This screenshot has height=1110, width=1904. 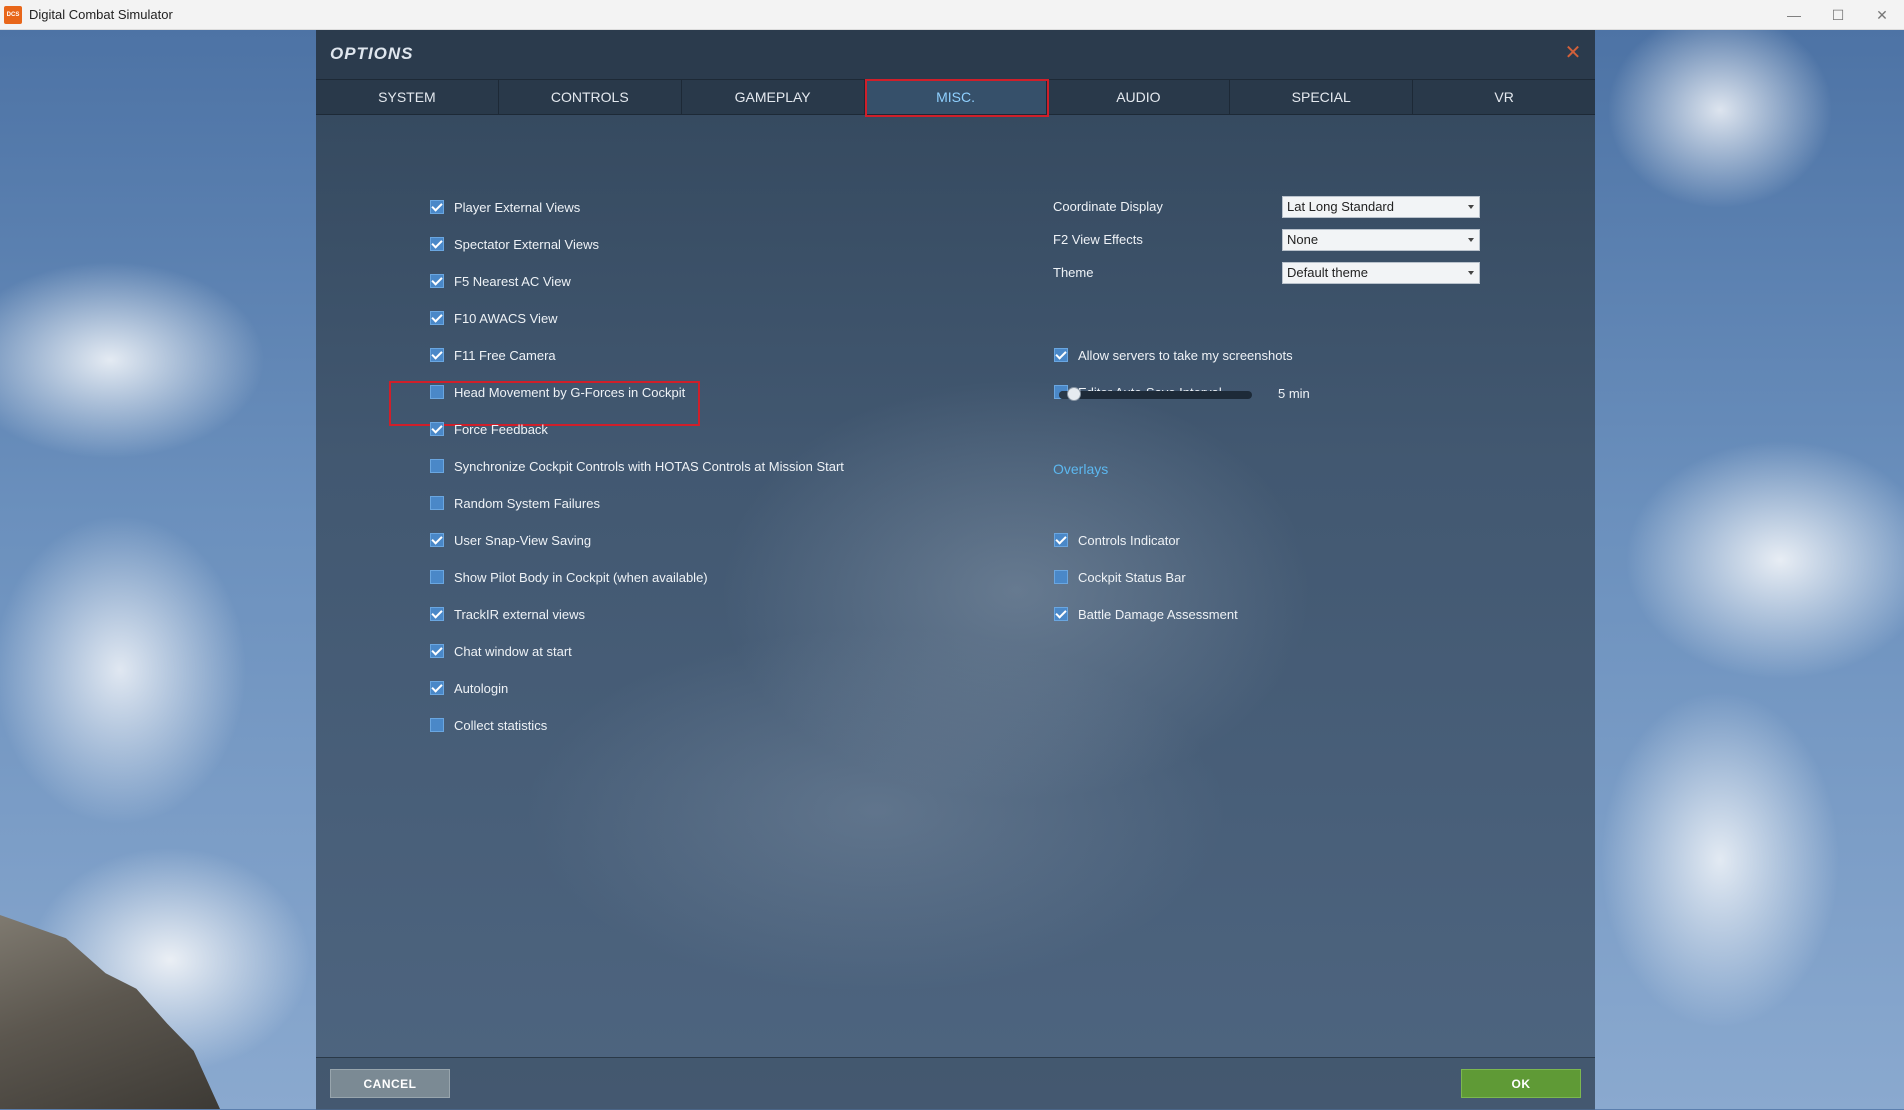 I want to click on autosave-interval-slider, so click(x=1155, y=394).